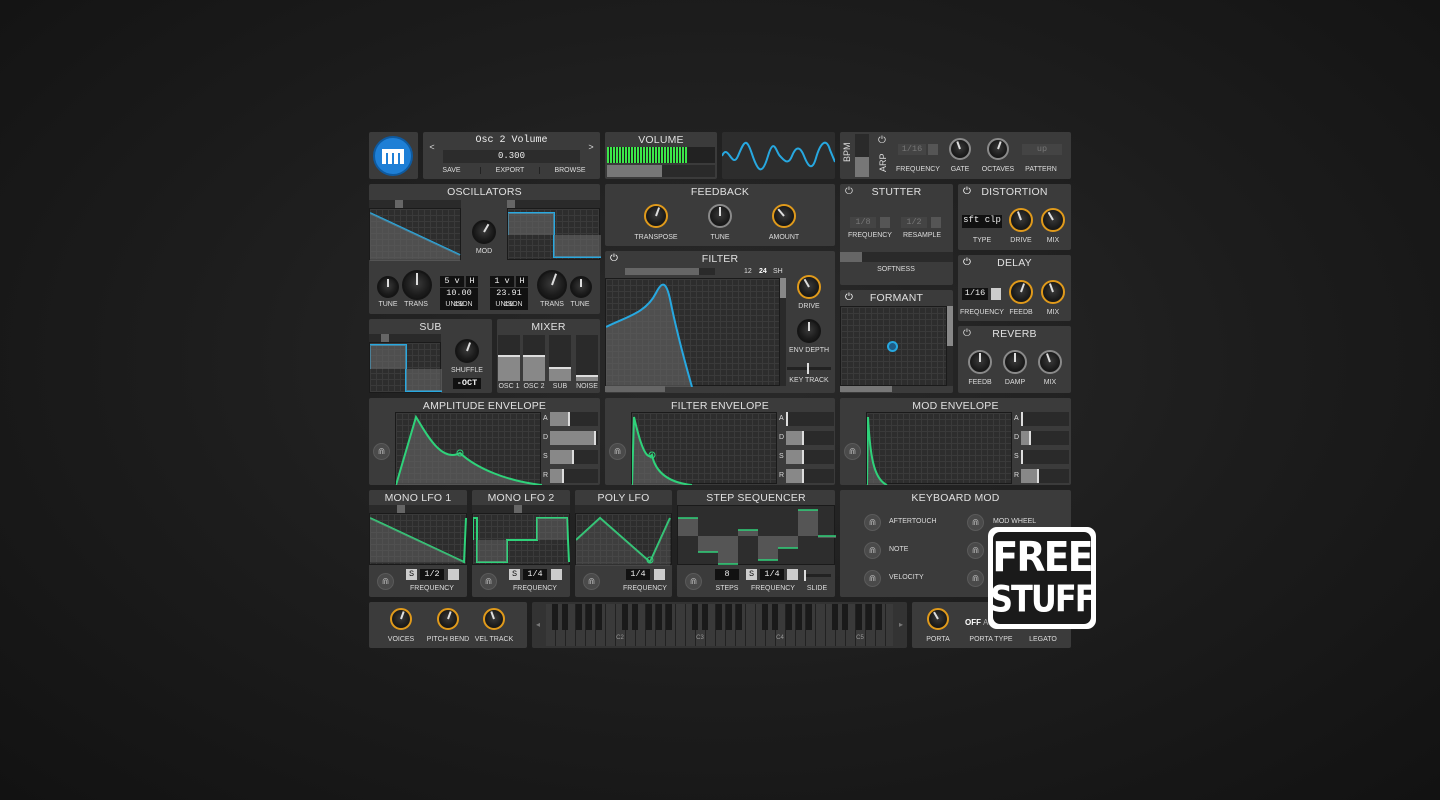 Image resolution: width=1440 pixels, height=800 pixels. I want to click on filter-env-depth-knob, so click(809, 331).